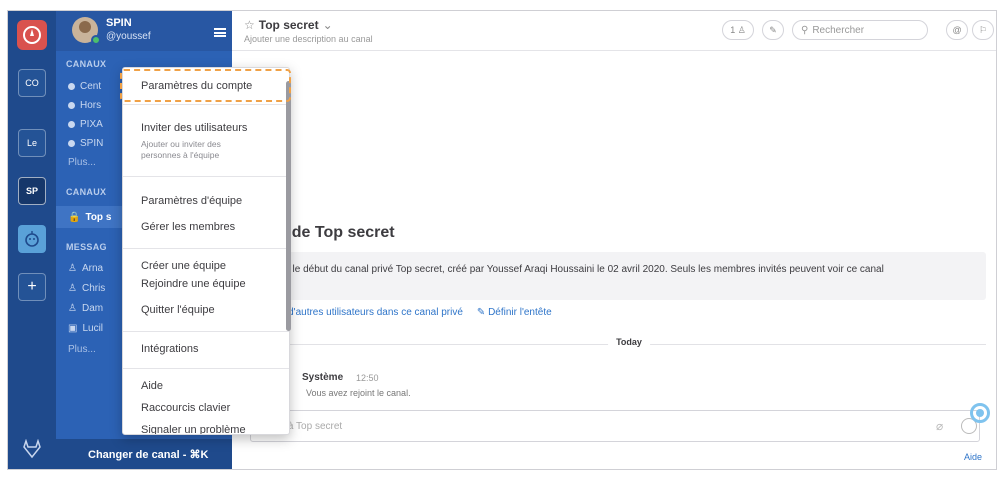 The height and width of the screenshot is (477, 1004). Describe the element at coordinates (514, 312) in the screenshot. I see `set-header-link: ✎ Définir l'entête` at that location.